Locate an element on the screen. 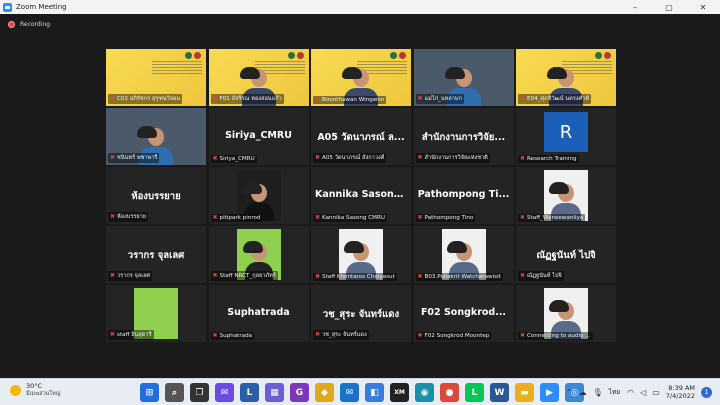  participant-caption: ✖ ชนินทร์ พชาพารี is located at coordinates (134, 158).